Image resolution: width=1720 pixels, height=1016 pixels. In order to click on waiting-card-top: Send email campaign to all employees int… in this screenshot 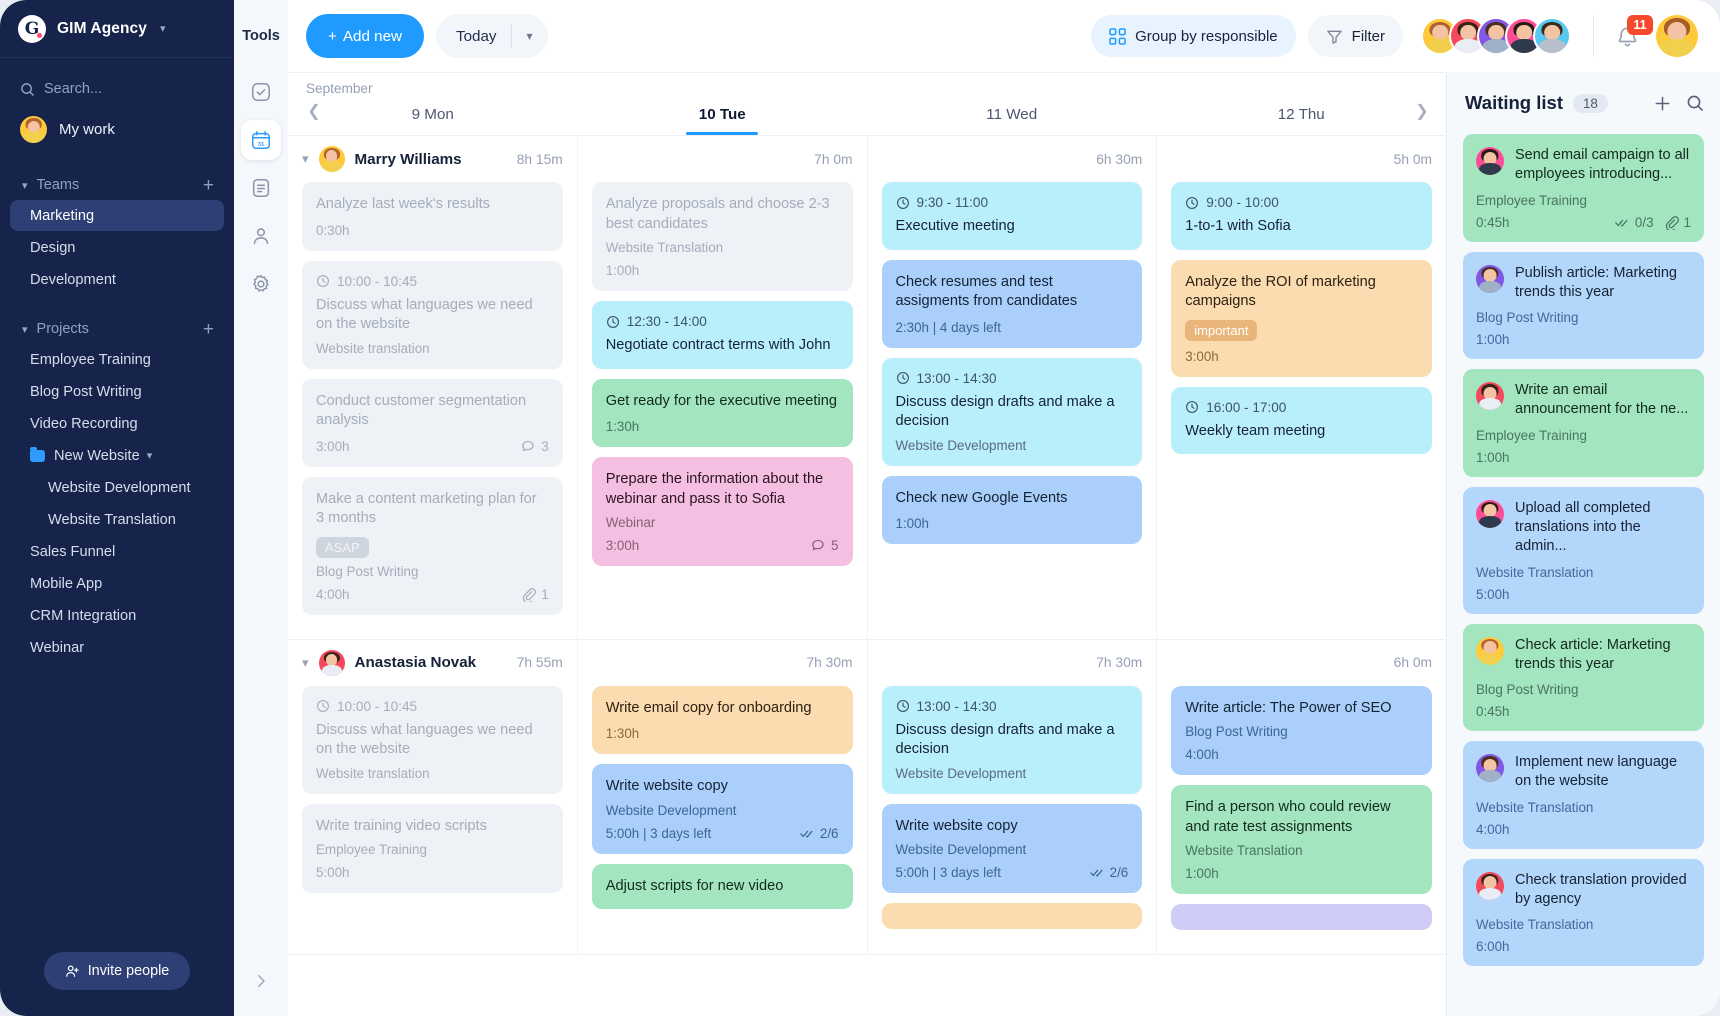, I will do `click(1583, 165)`.